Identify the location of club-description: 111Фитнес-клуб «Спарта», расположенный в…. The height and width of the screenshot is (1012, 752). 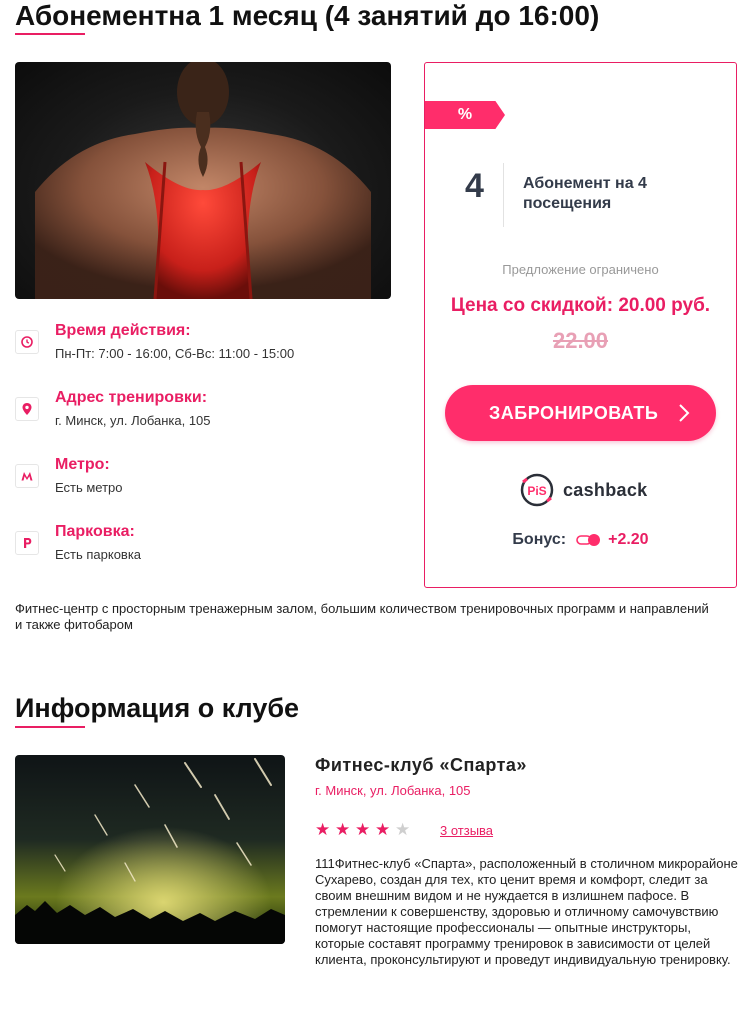
(526, 911).